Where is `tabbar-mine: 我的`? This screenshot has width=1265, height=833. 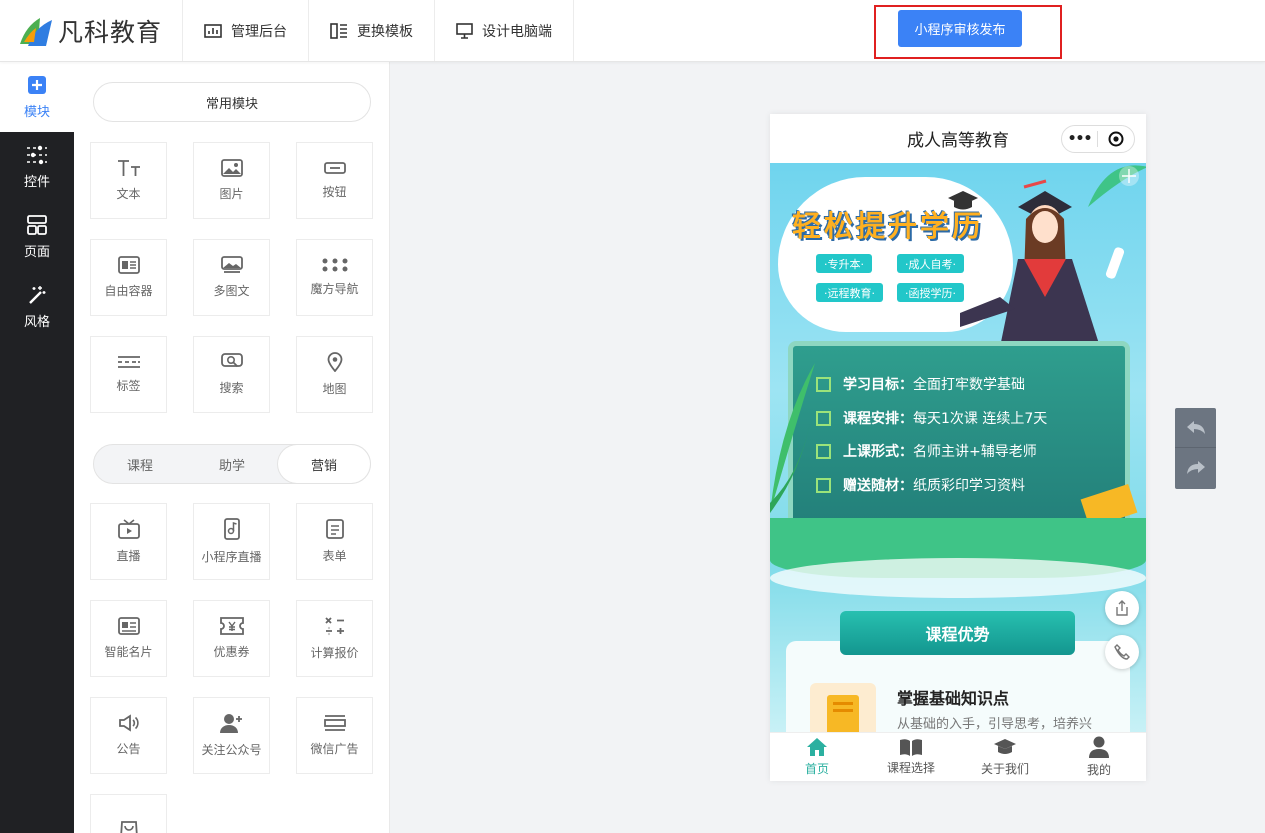
tabbar-mine: 我的 is located at coordinates (1099, 757).